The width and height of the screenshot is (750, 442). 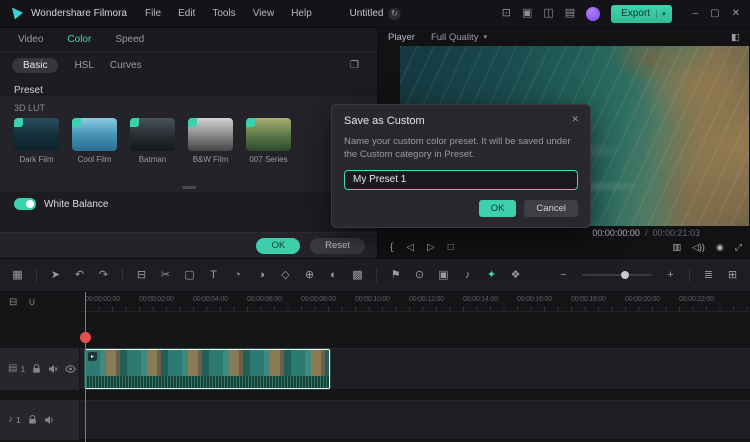 I want to click on lut-thumb-007-series, so click(x=268, y=134).